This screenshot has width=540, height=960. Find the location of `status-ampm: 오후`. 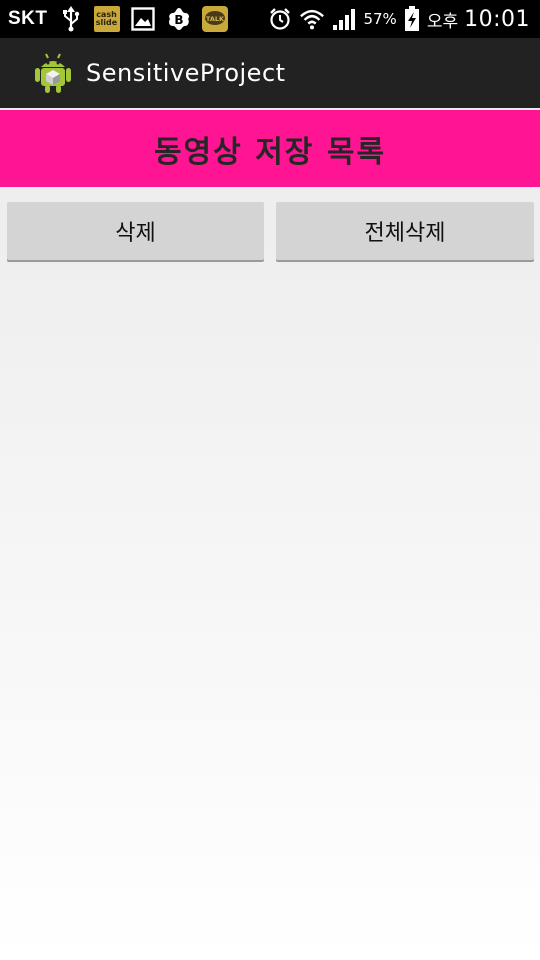

status-ampm: 오후 is located at coordinates (442, 21).